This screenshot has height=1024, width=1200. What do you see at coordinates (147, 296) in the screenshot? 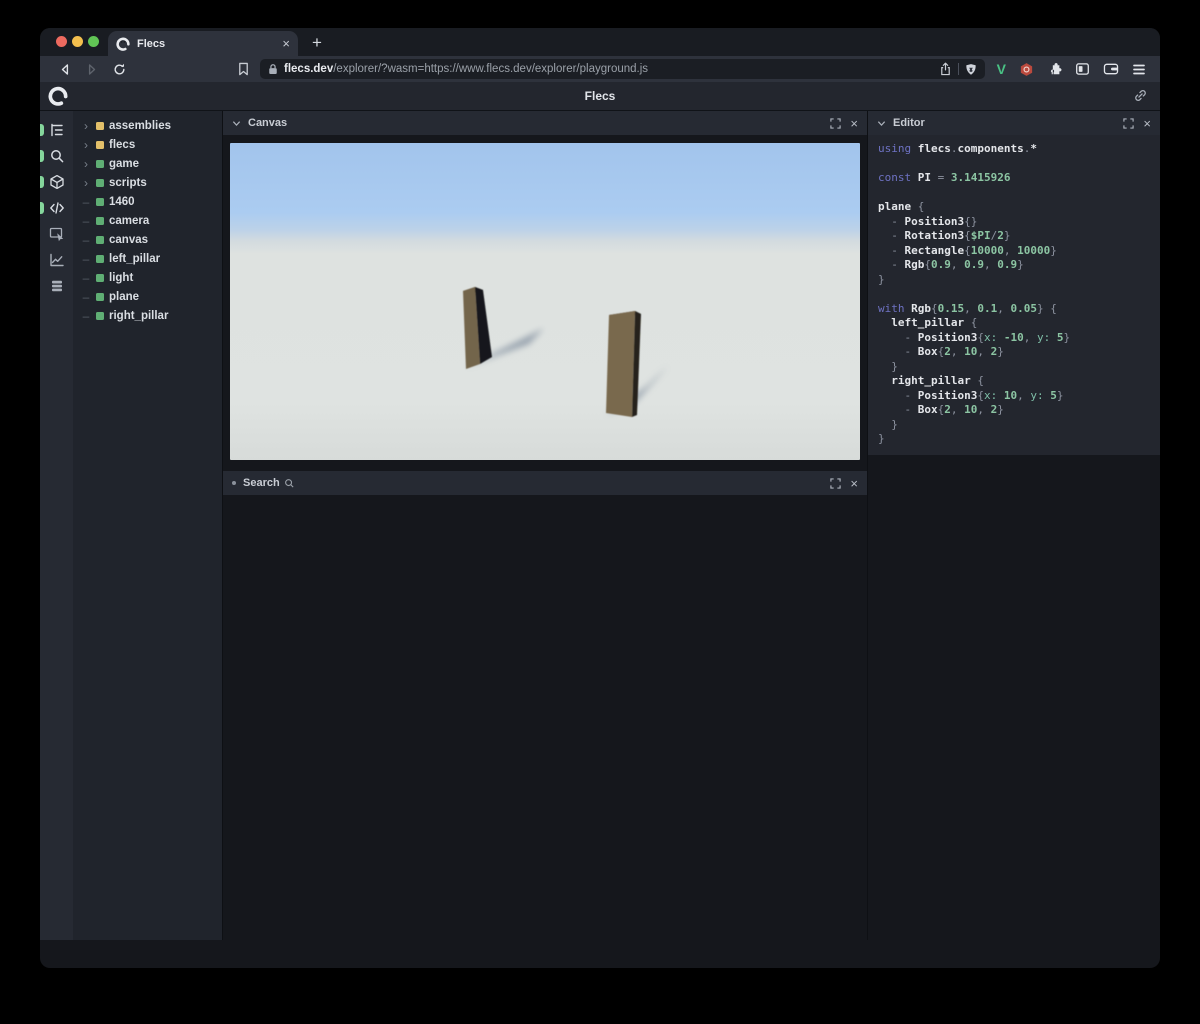
I see `tree-item-plane: – plane` at bounding box center [147, 296].